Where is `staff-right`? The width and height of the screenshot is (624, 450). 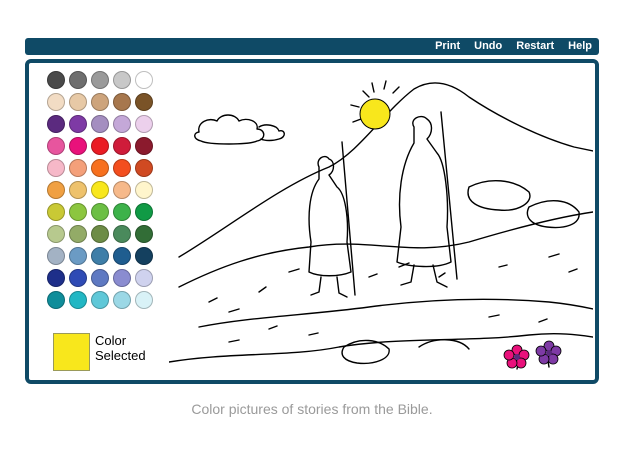 staff-right is located at coordinates (449, 195).